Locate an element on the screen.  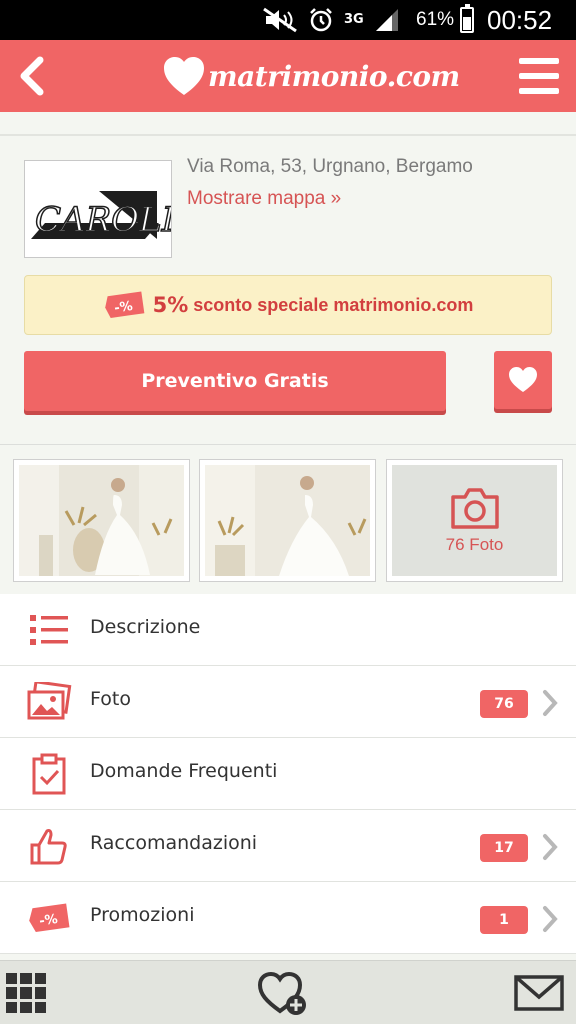
hamburger-menu-icon is located at coordinates (539, 61).